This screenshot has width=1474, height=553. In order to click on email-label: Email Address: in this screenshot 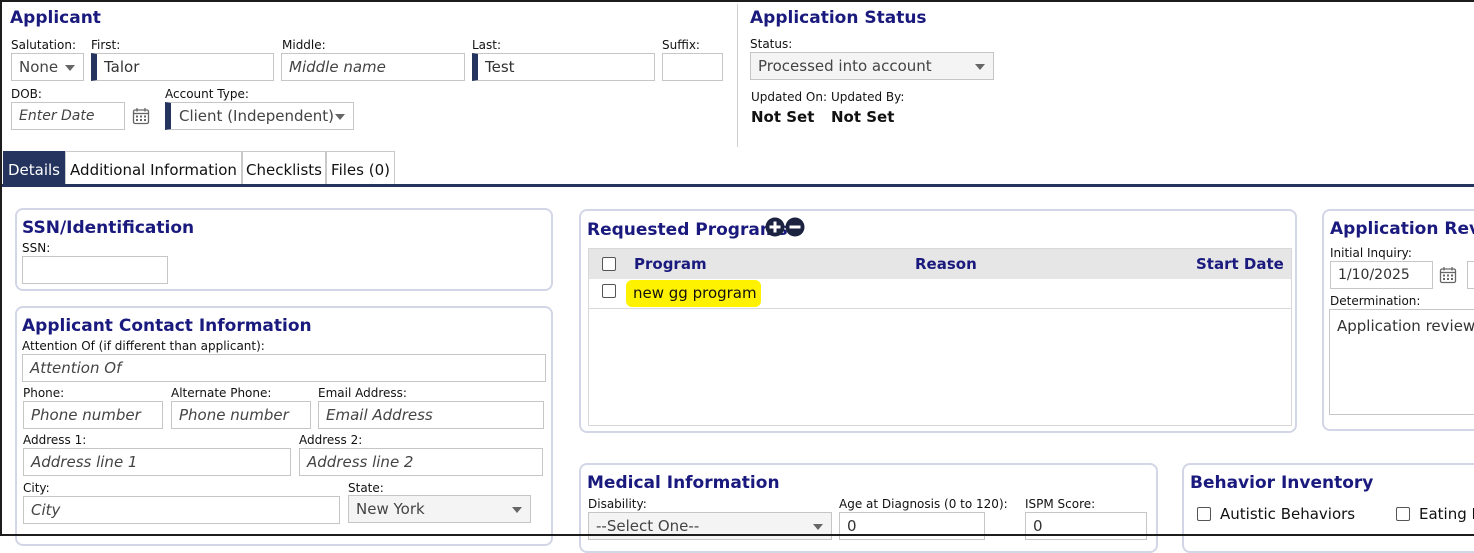, I will do `click(362, 393)`.